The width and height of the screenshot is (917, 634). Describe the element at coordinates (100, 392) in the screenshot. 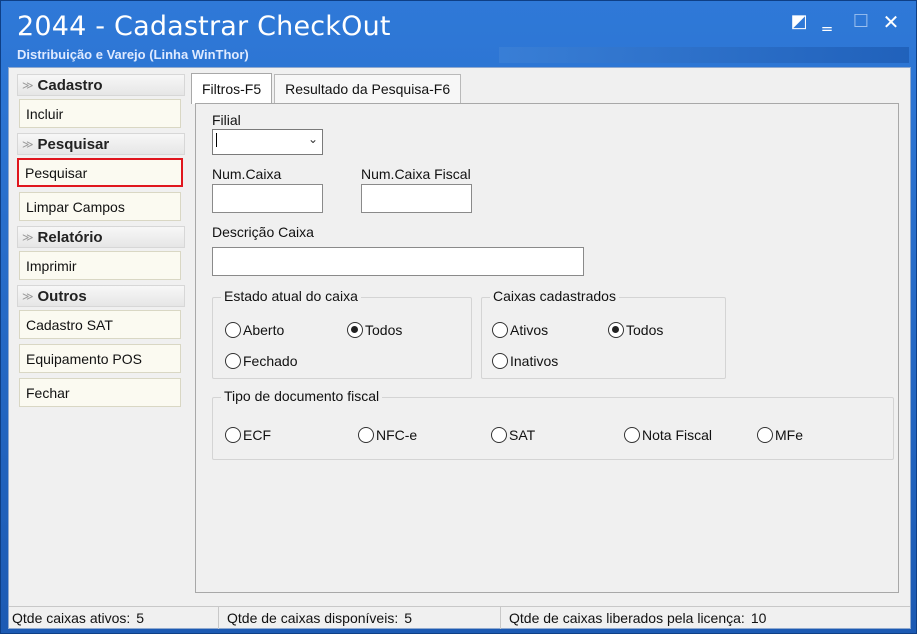

I see `fechar-button: Fechar` at that location.